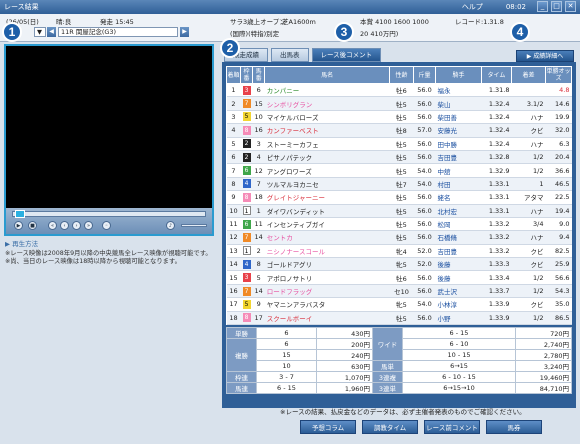 The image size is (580, 444). I want to click on table-row: 10 1 1 ダイワバンディット 牡5 56.0 北村宏 1.33.1 ハナ 19.4, so click(399, 211).